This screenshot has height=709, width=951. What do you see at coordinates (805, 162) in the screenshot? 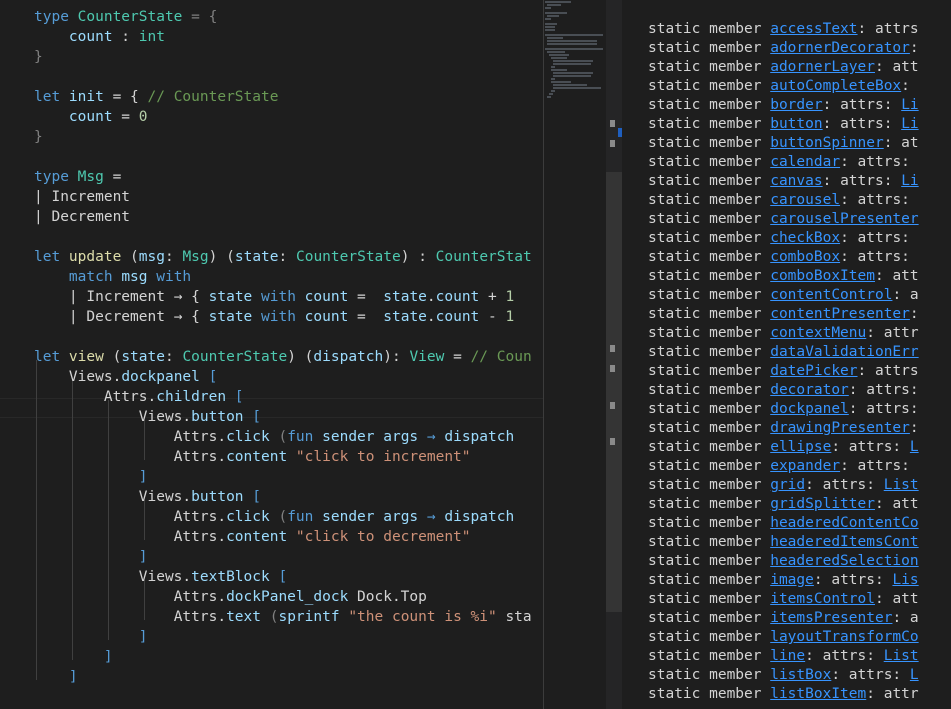
I see `member-link: calendar` at bounding box center [805, 162].